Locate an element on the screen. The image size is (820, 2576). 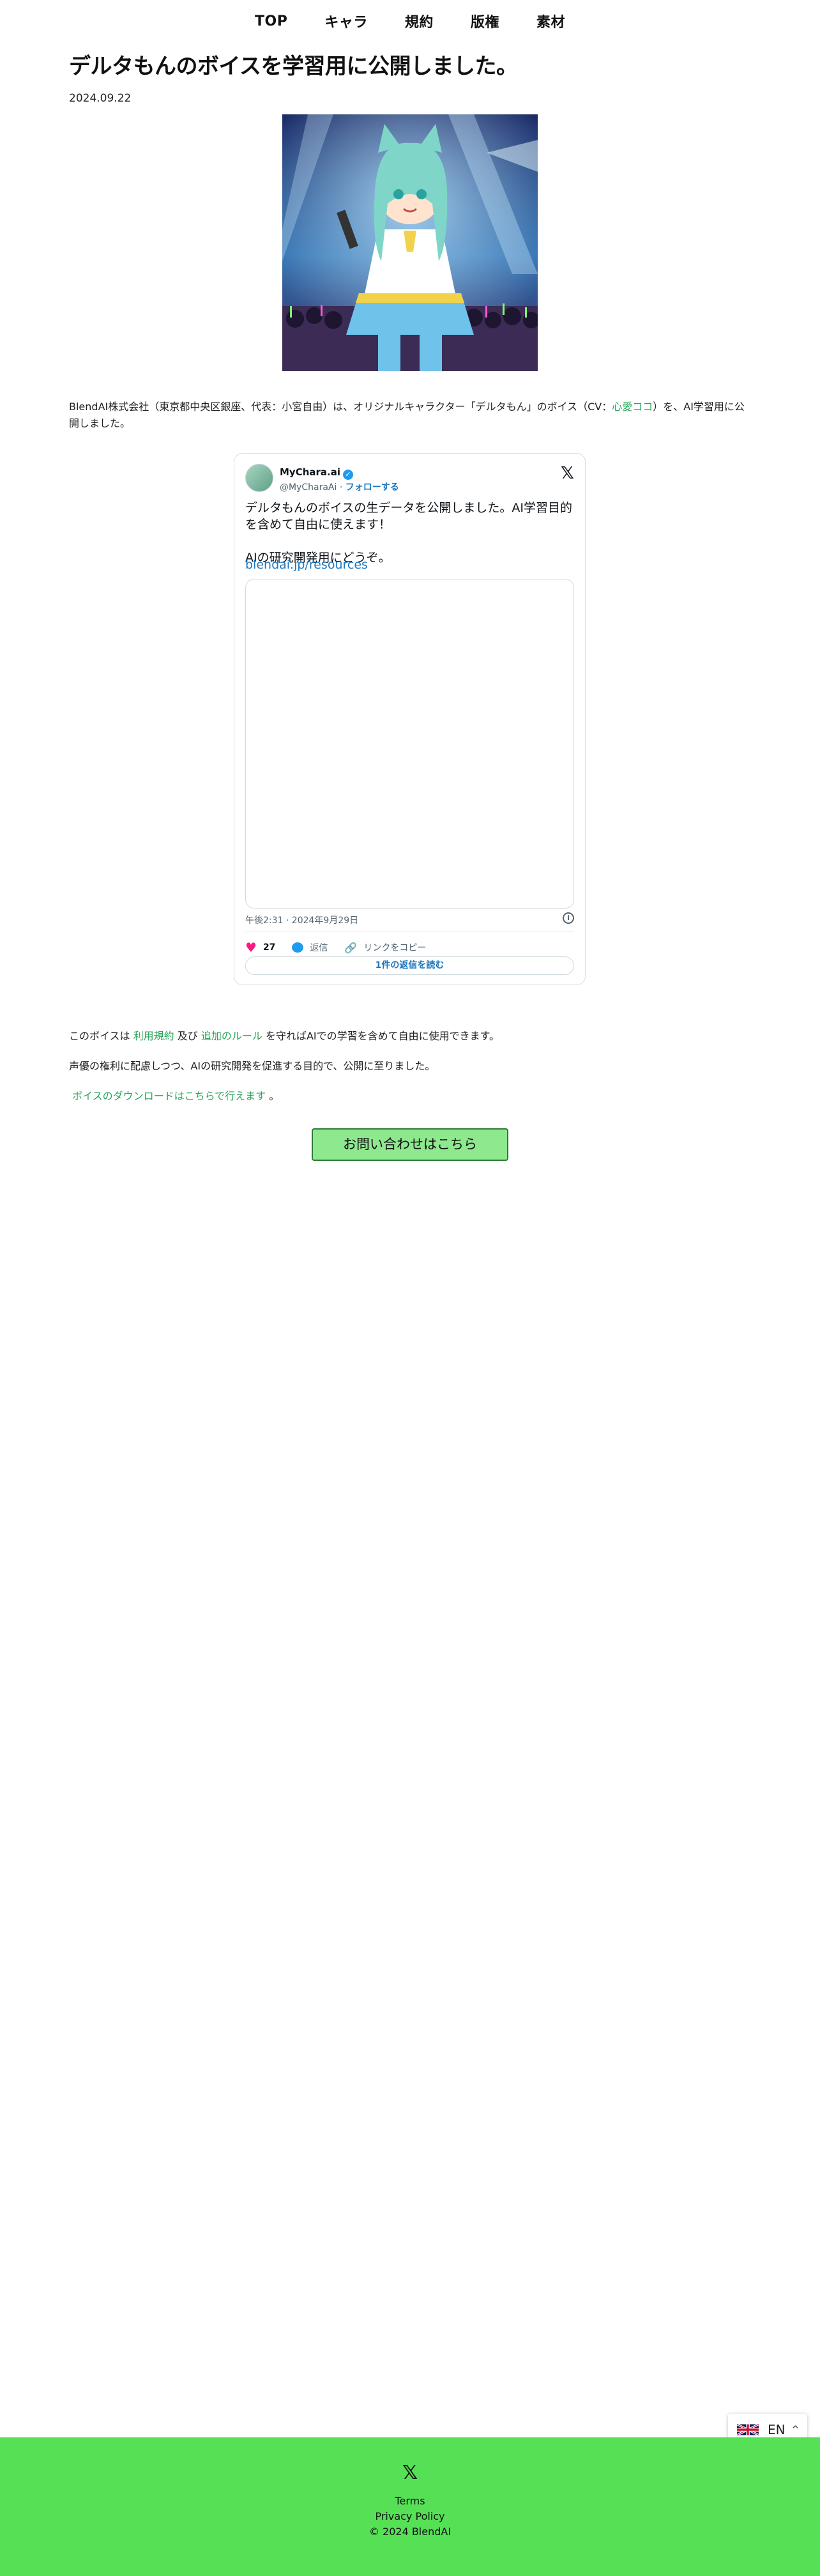
article-header: デルタもんのボイスを学習用に公開しました。 2024.09.22 is located at coordinates (410, 77).